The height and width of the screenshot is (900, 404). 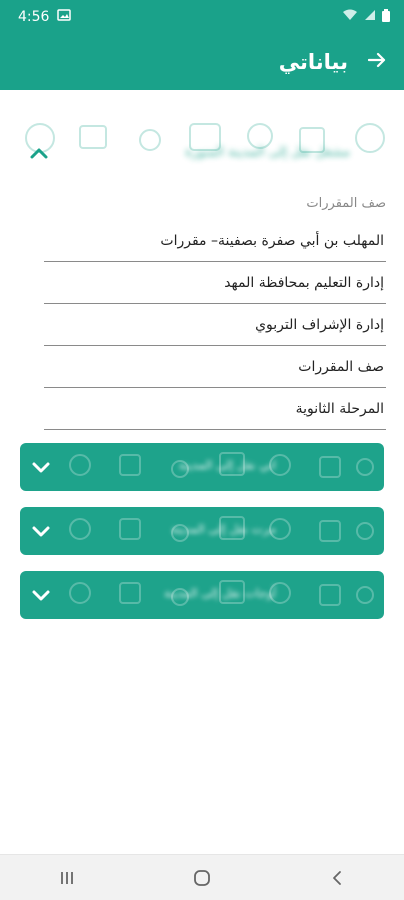 What do you see at coordinates (313, 62) in the screenshot?
I see `page-title: بياناتي` at bounding box center [313, 62].